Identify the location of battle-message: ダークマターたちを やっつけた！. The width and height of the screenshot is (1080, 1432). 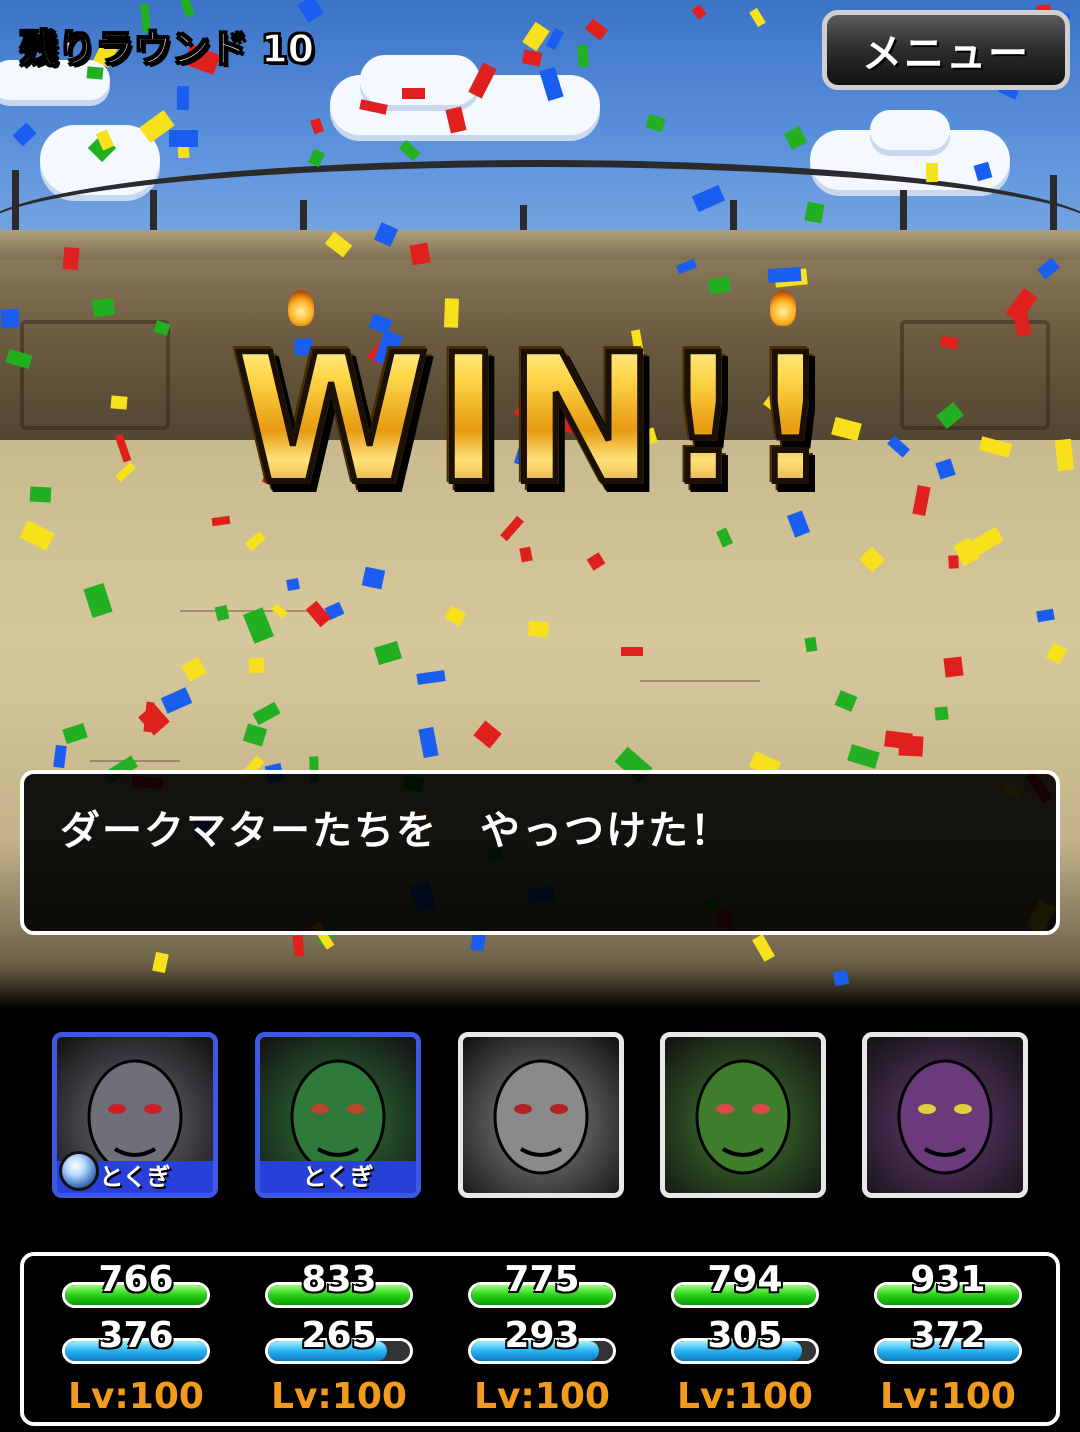
(396, 831).